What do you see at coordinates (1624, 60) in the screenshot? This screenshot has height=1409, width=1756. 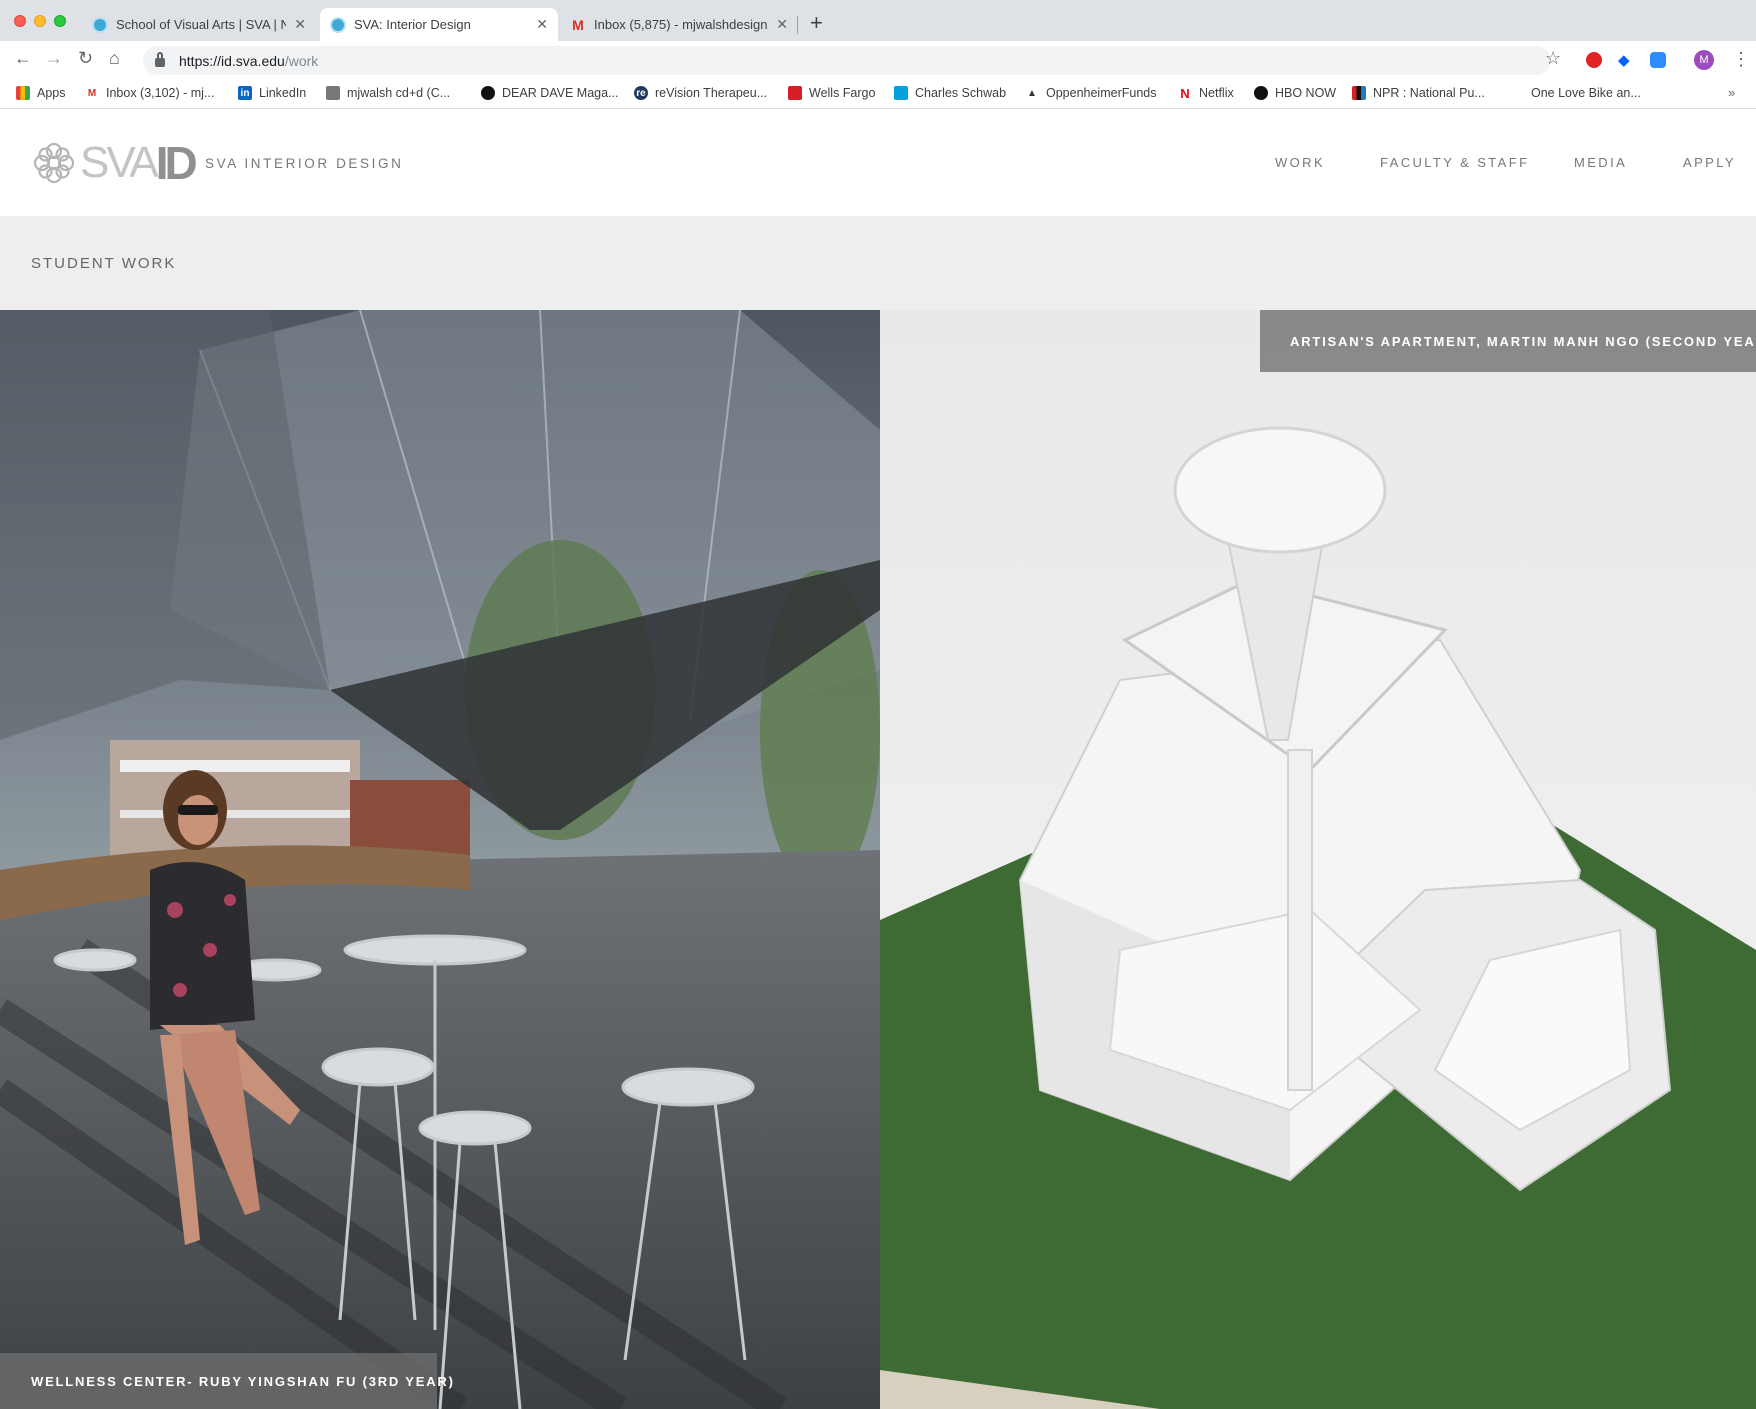 I see `dropbox-extension-icon: ◆` at bounding box center [1624, 60].